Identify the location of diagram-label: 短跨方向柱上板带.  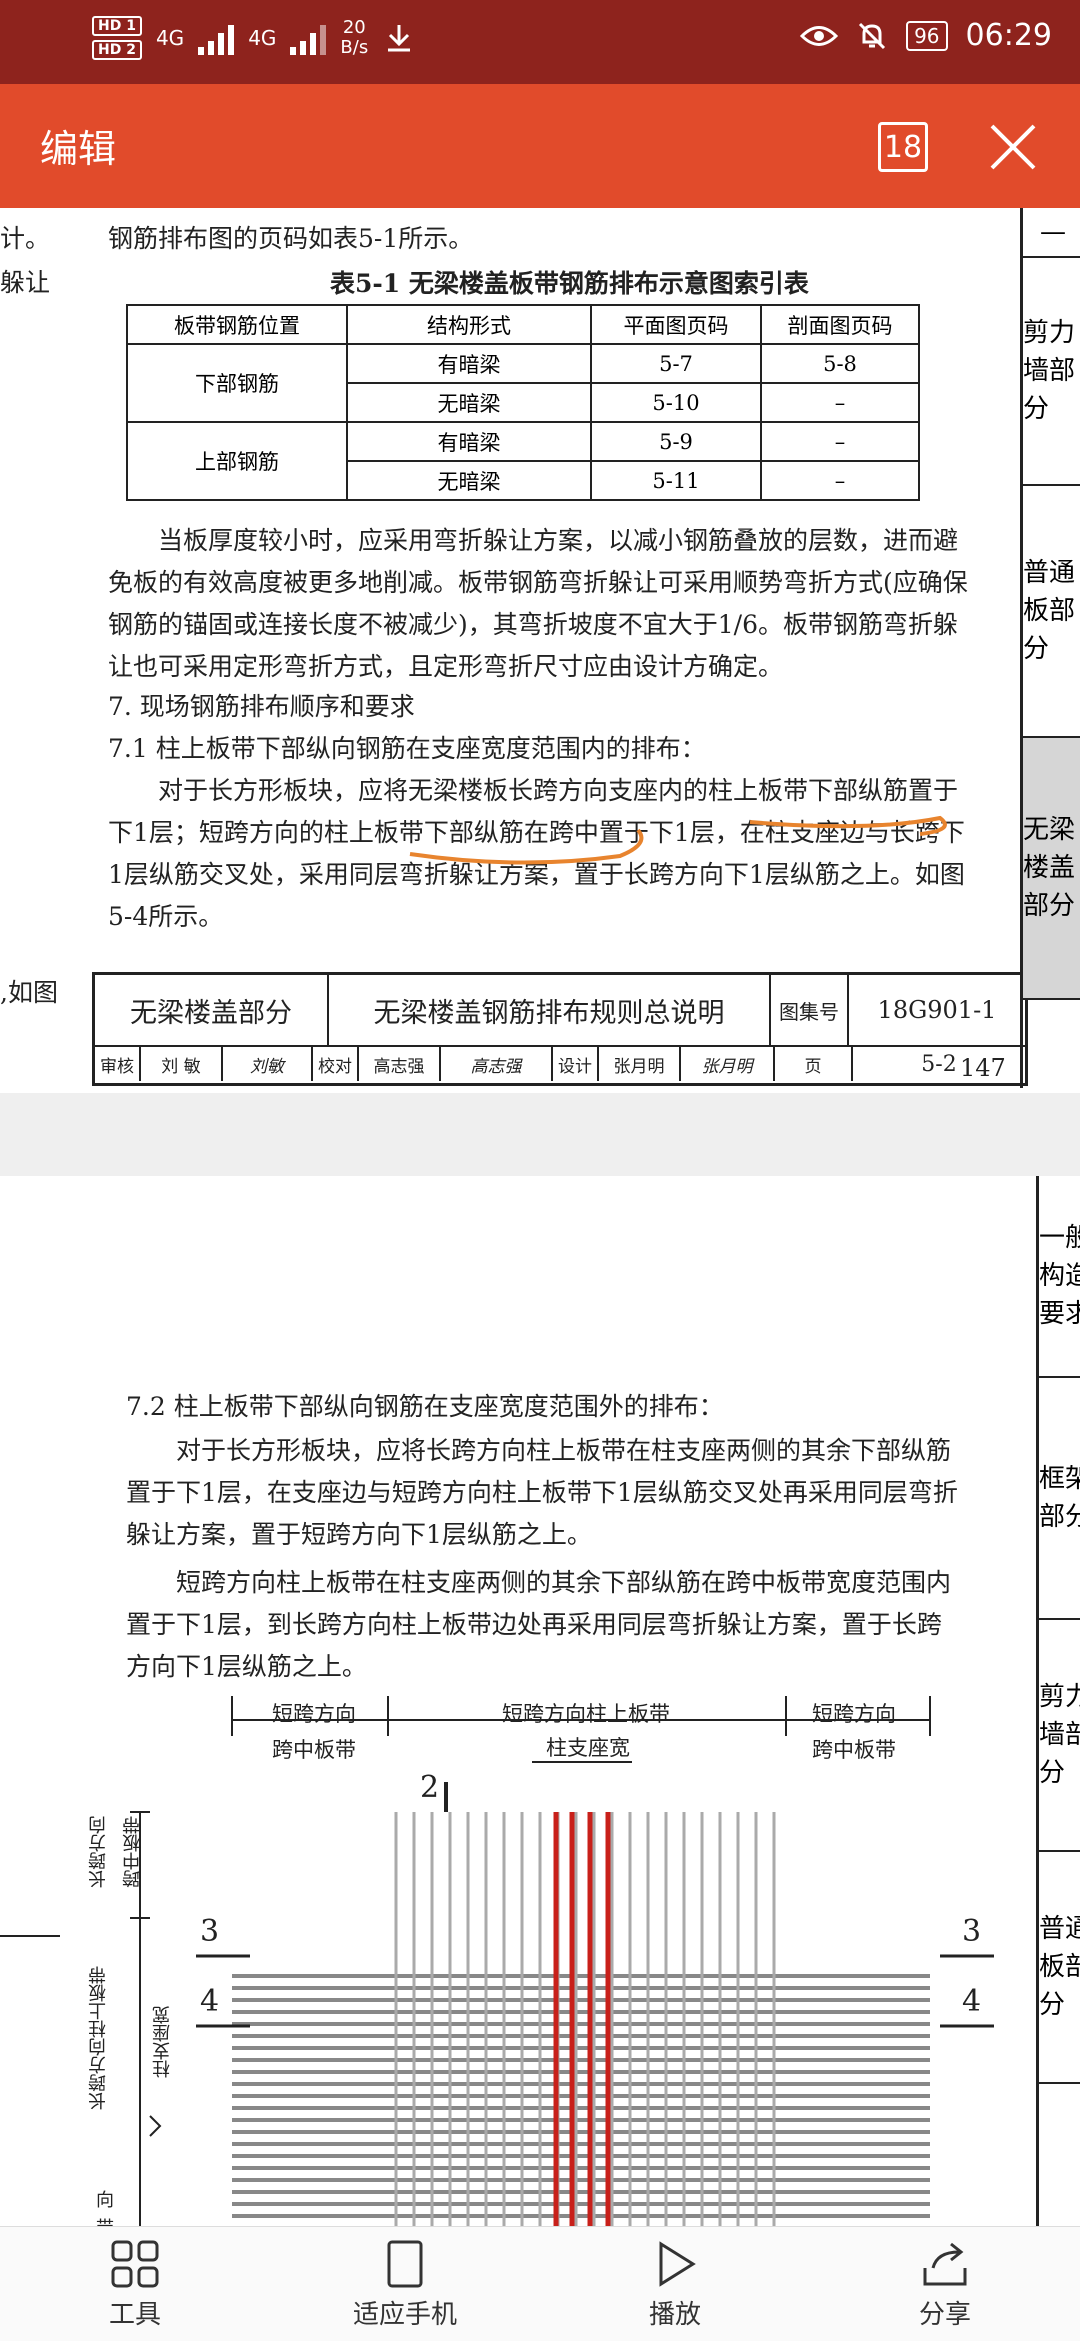
(586, 1714).